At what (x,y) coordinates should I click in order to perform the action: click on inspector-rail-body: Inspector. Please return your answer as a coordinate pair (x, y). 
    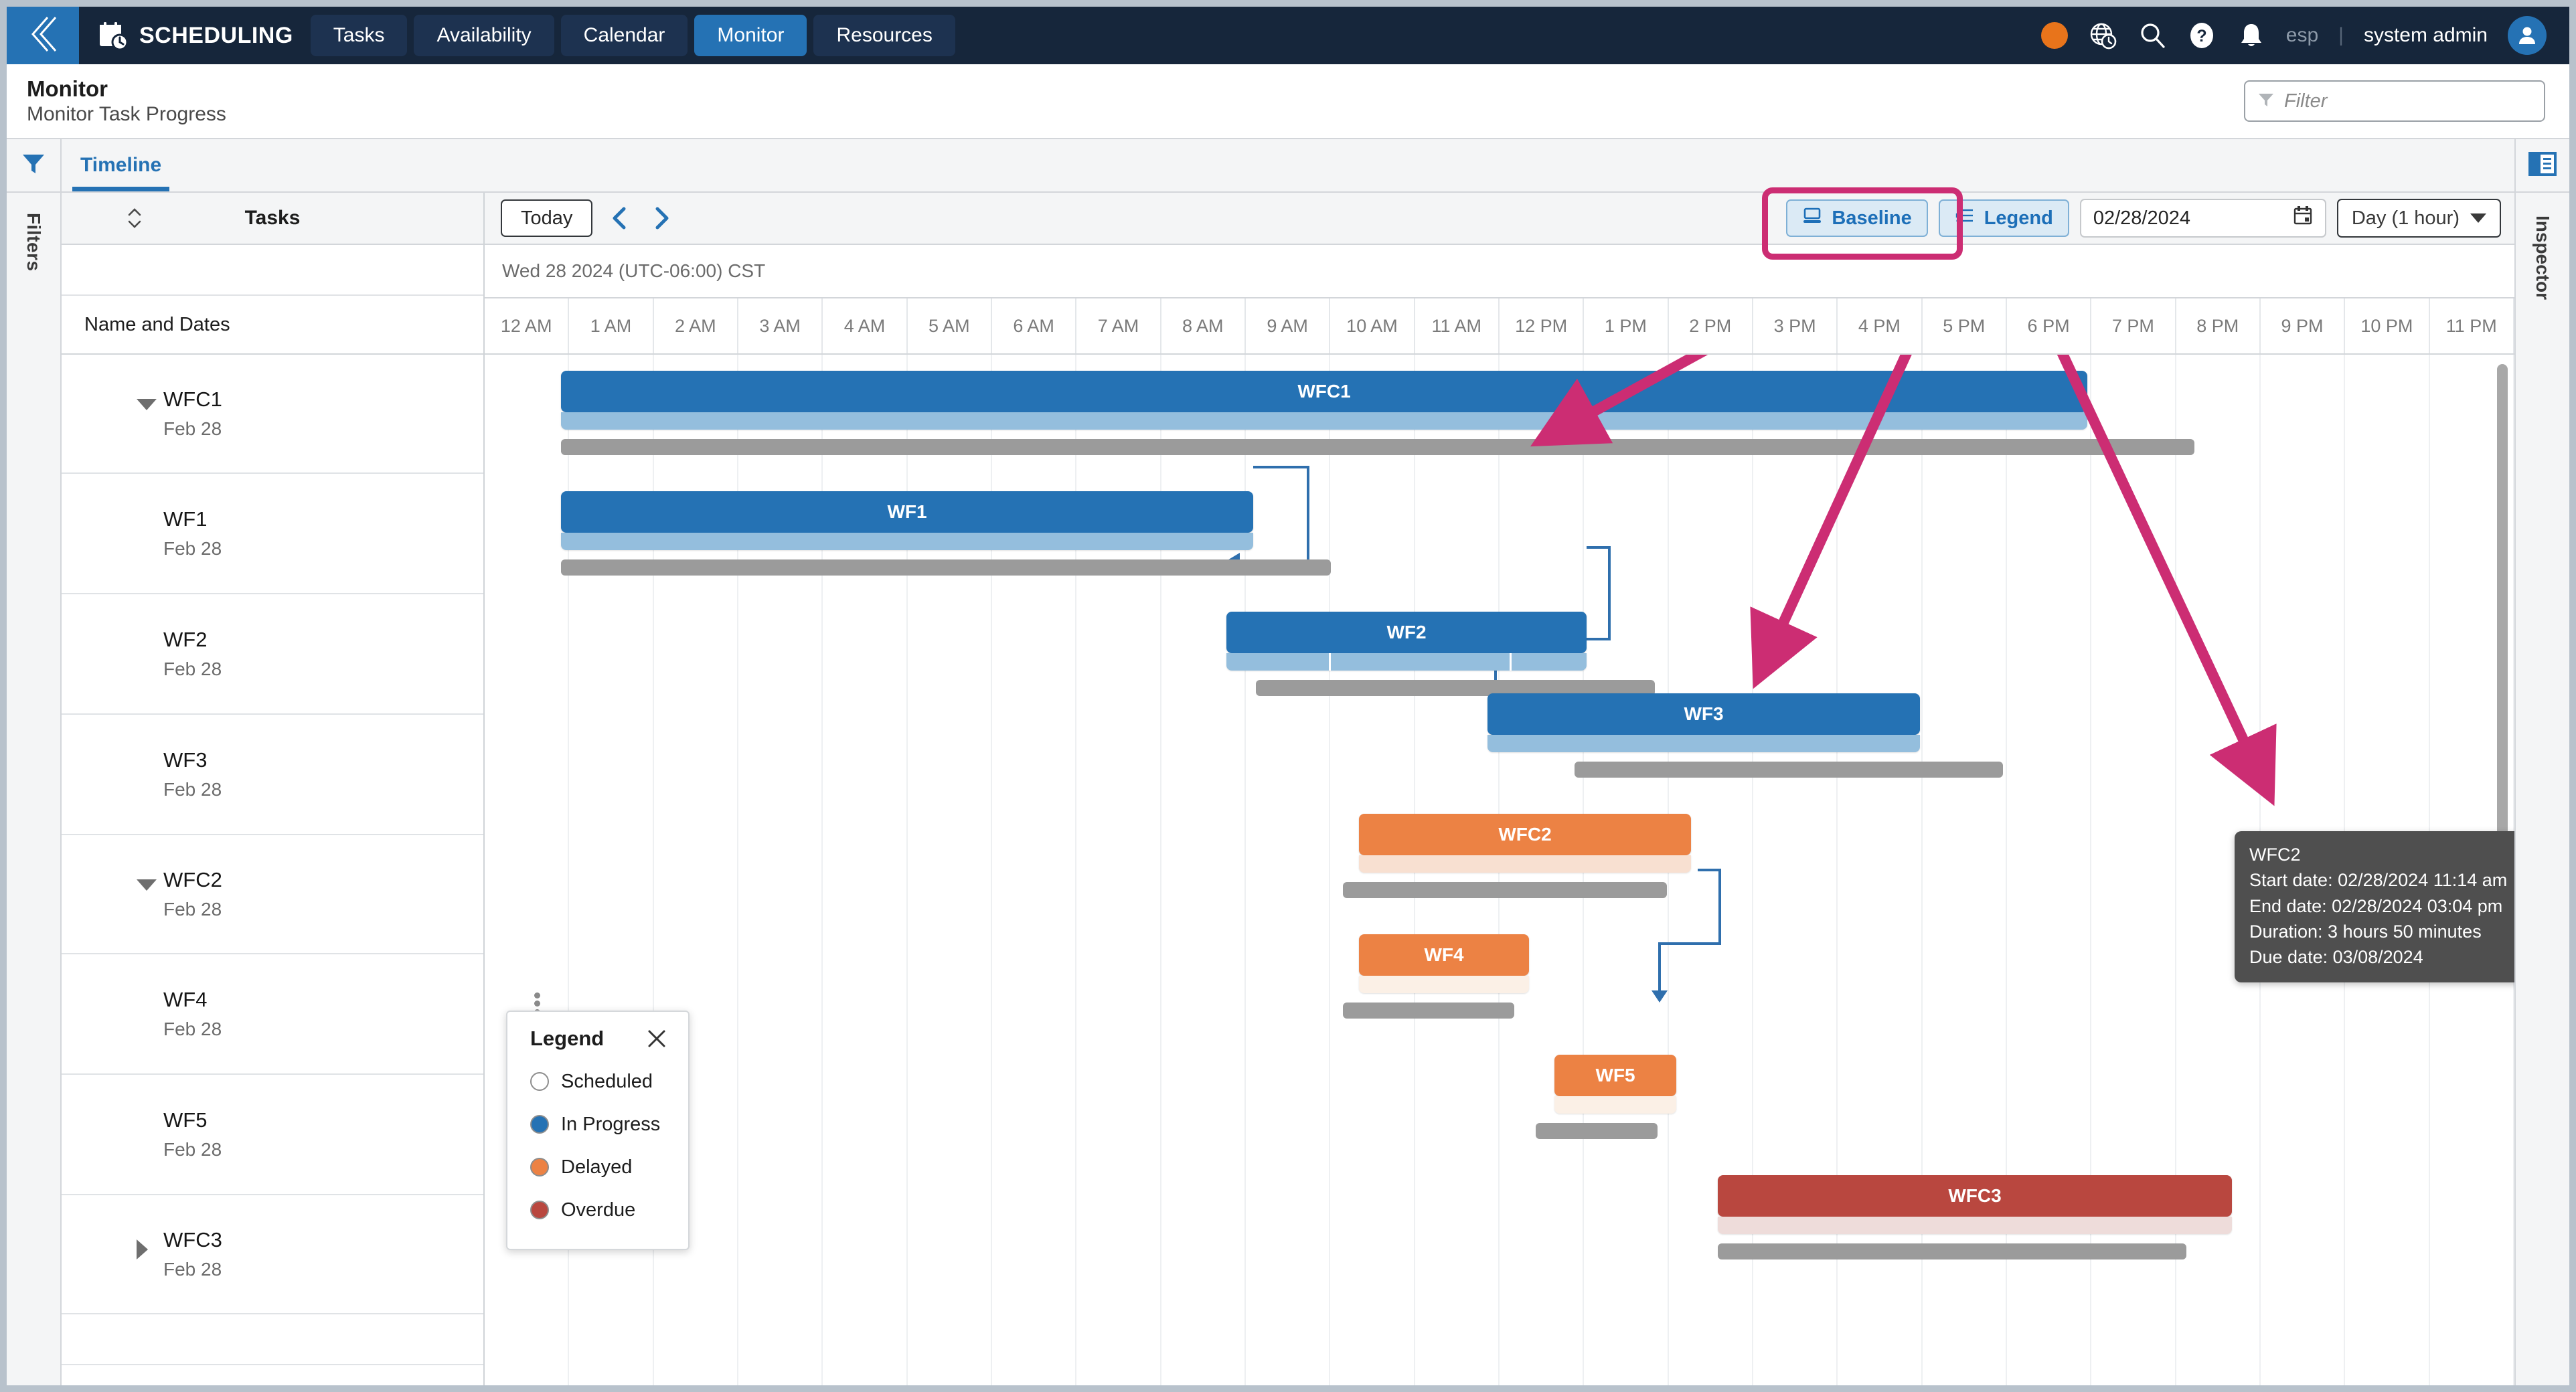
    Looking at the image, I should click on (2543, 789).